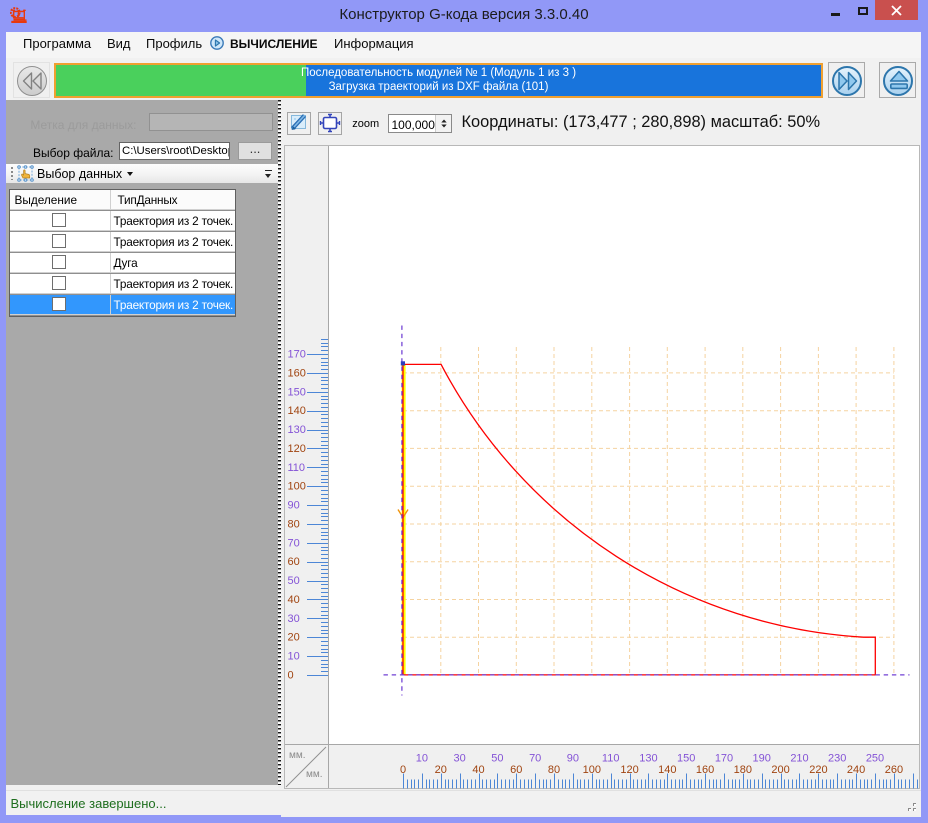 This screenshot has height=823, width=928. I want to click on svg-text: 250, so click(874, 758).